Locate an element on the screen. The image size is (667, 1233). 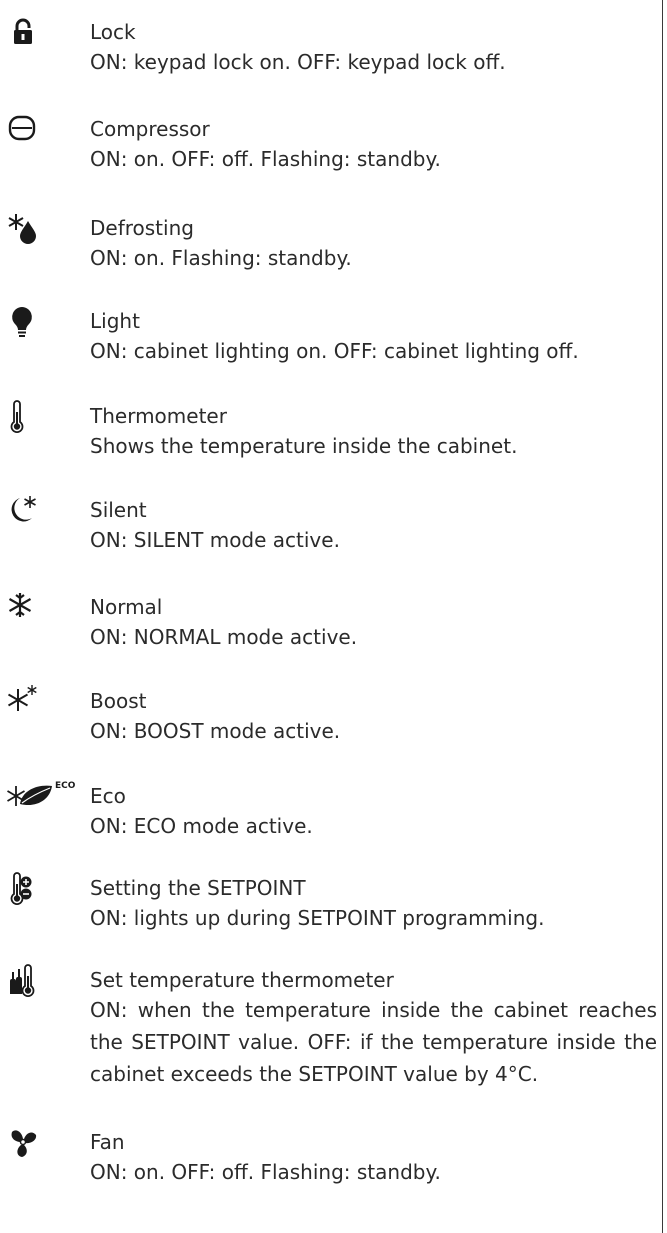
entry-description: ON: BOOST mode active. is located at coordinates (215, 731).